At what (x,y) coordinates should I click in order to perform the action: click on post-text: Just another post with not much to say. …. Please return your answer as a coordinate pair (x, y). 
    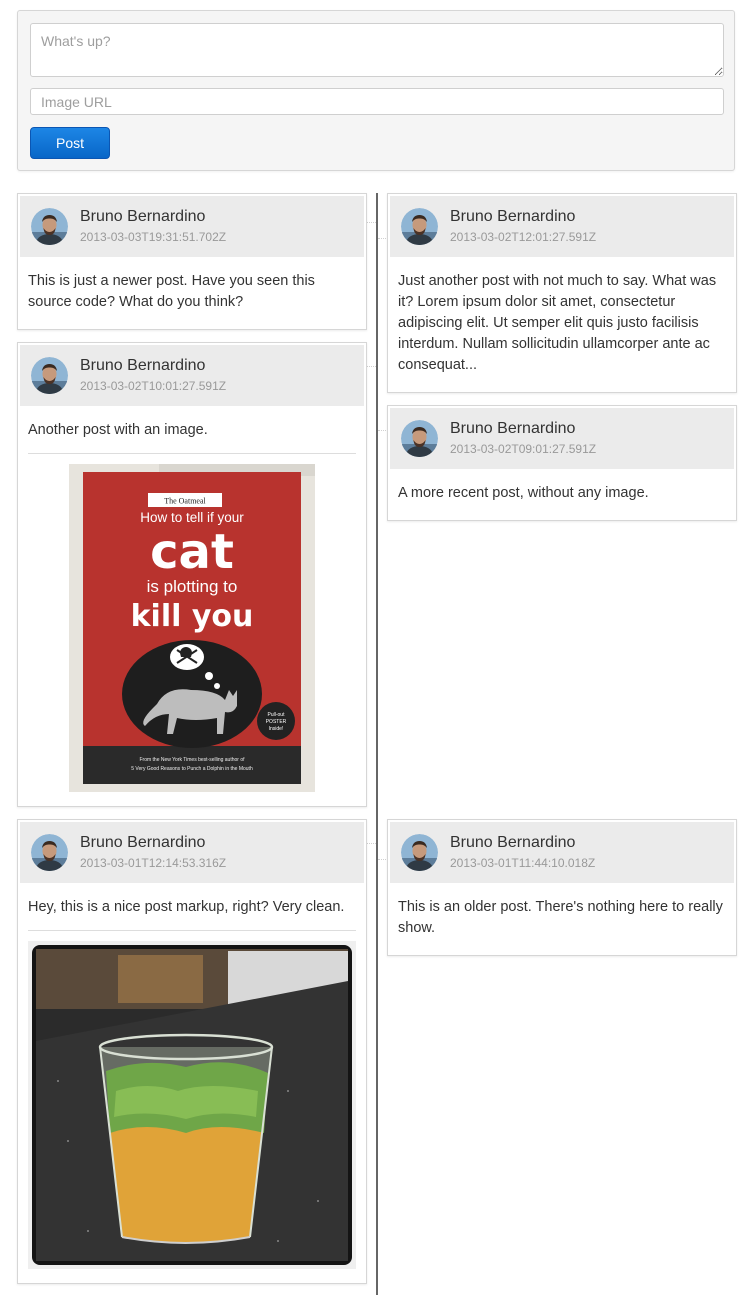
    Looking at the image, I should click on (557, 323).